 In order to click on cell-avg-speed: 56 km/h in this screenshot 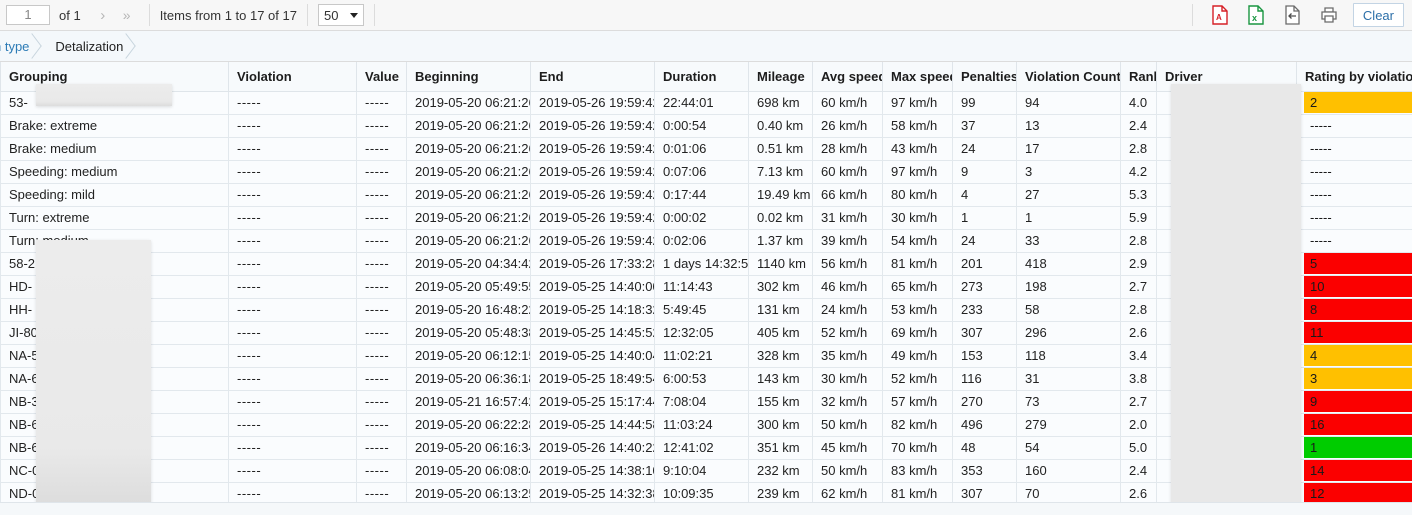, I will do `click(847, 263)`.